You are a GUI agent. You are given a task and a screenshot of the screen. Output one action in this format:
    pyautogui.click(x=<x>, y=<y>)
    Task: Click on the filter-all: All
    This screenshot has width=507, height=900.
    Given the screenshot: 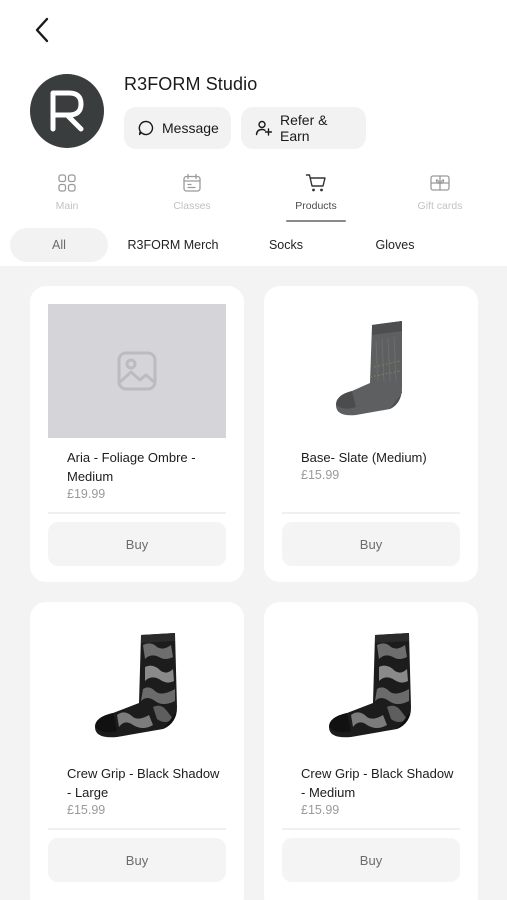 What is the action you would take?
    pyautogui.click(x=59, y=245)
    